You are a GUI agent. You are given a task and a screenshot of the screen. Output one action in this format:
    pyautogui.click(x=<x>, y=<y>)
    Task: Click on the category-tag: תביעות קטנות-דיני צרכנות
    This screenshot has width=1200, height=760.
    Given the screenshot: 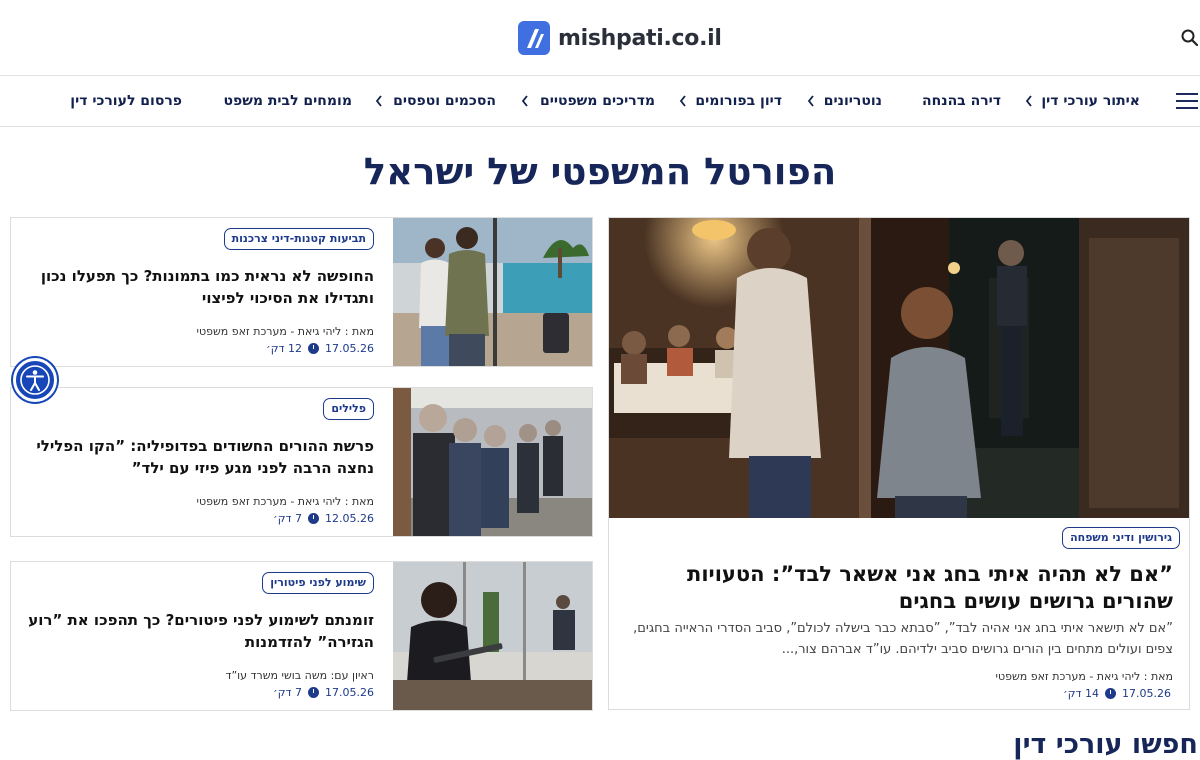 What is the action you would take?
    pyautogui.click(x=298, y=239)
    